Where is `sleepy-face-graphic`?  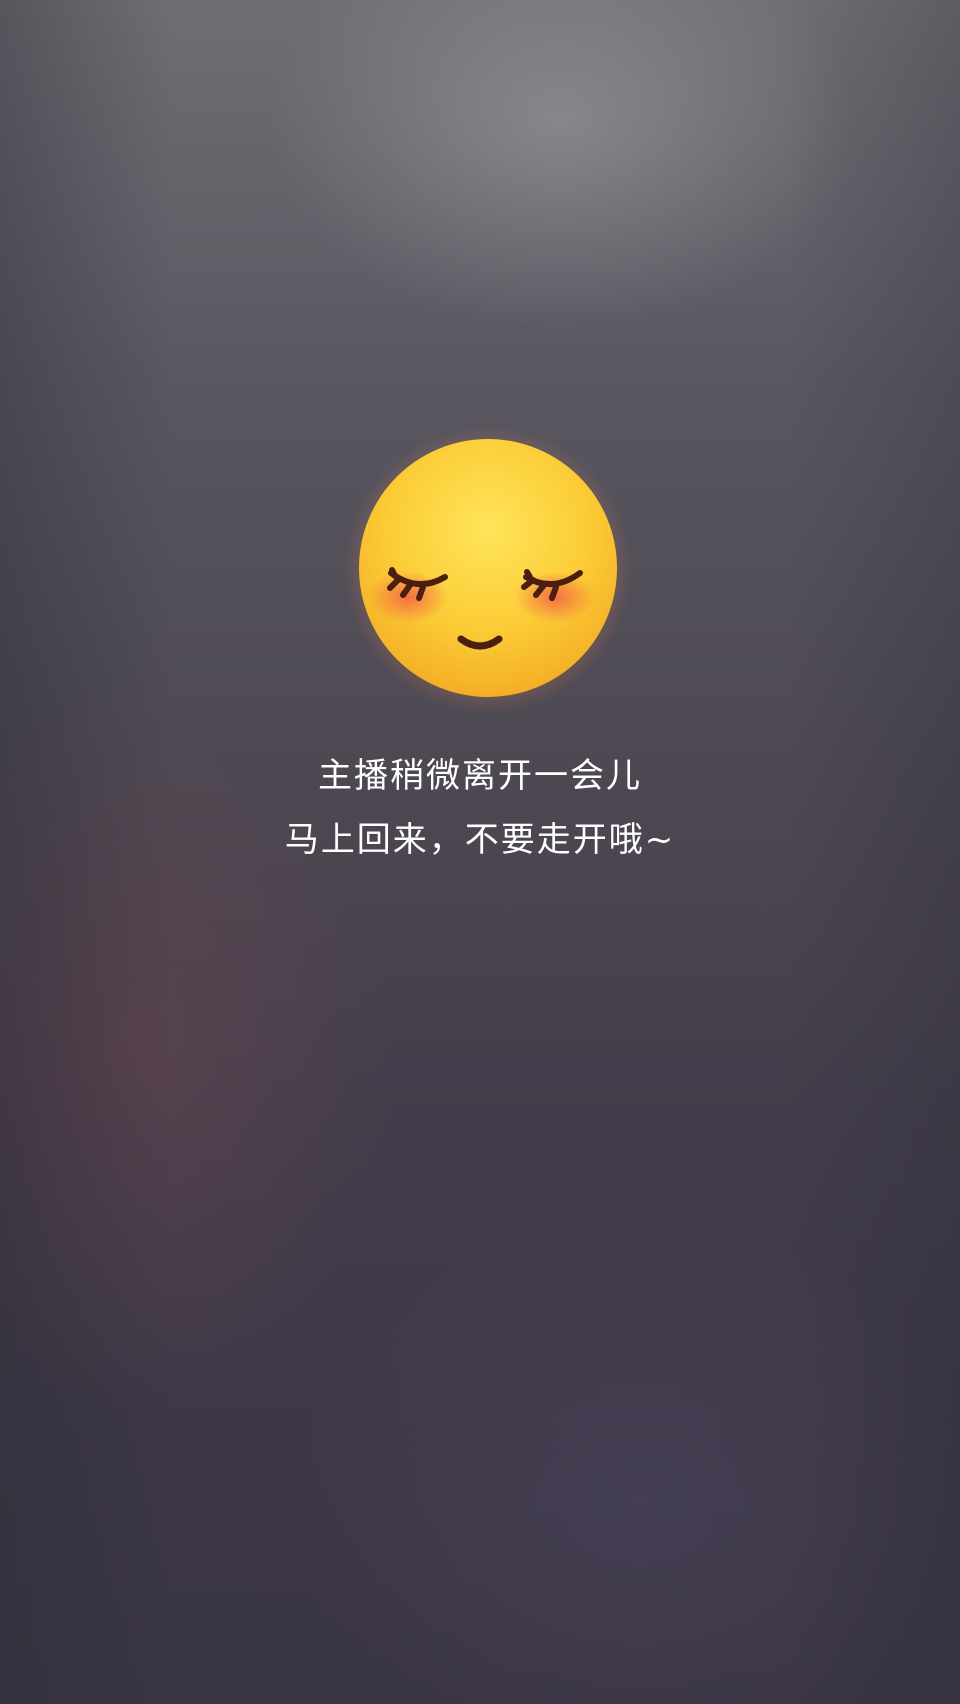 sleepy-face-graphic is located at coordinates (488, 568).